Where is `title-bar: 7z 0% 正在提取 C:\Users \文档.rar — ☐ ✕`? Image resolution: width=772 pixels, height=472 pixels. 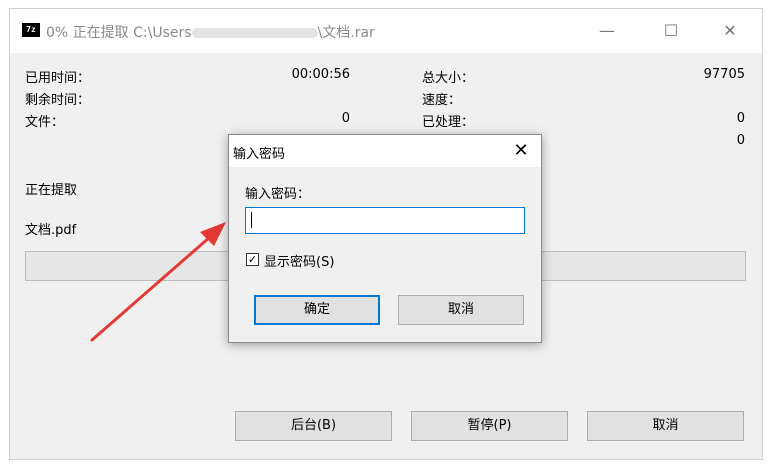
title-bar: 7z 0% 正在提取 C:\Users \文档.rar — ☐ ✕ is located at coordinates (386, 31).